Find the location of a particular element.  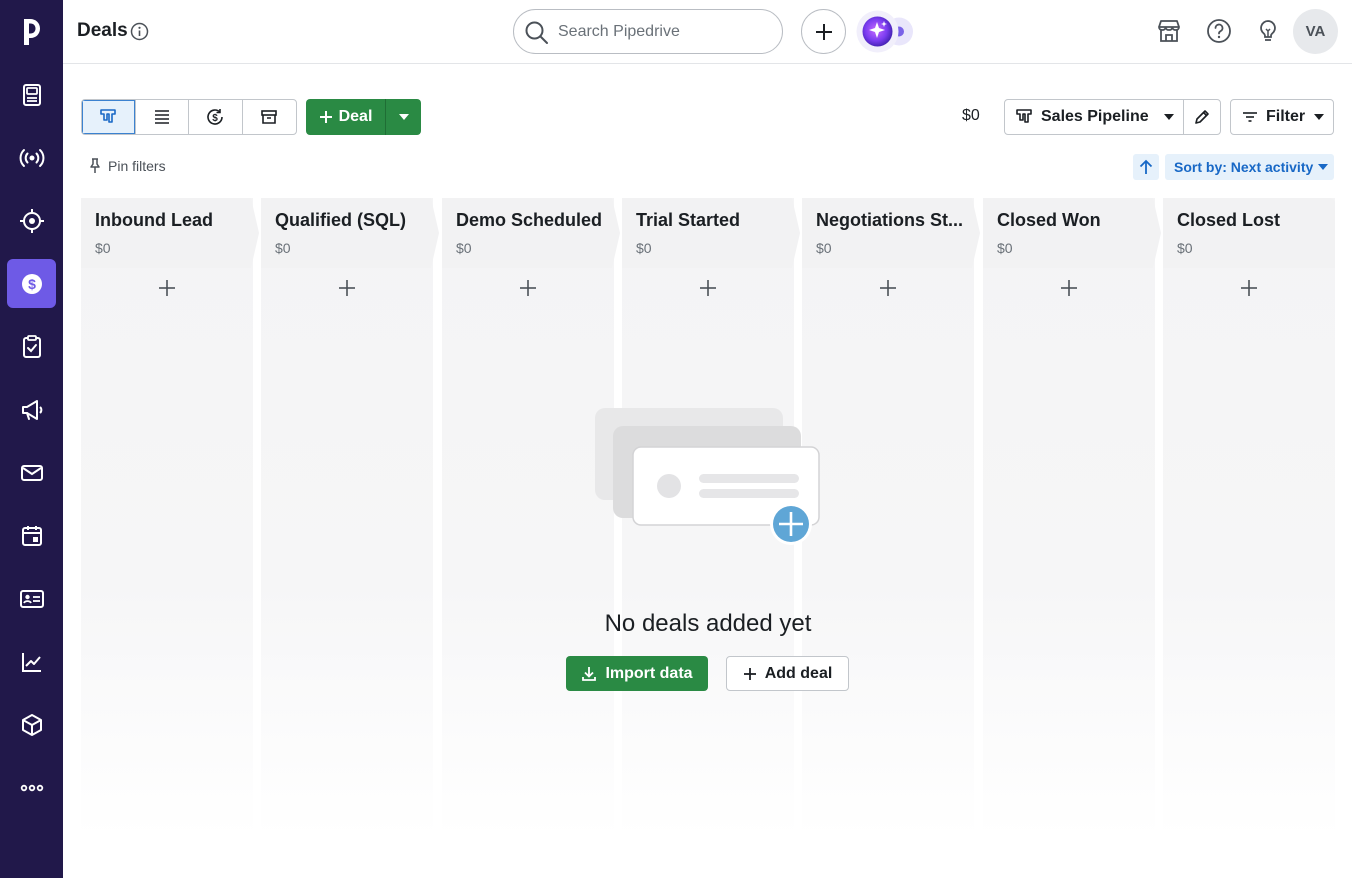

store-icon is located at coordinates (1169, 31).